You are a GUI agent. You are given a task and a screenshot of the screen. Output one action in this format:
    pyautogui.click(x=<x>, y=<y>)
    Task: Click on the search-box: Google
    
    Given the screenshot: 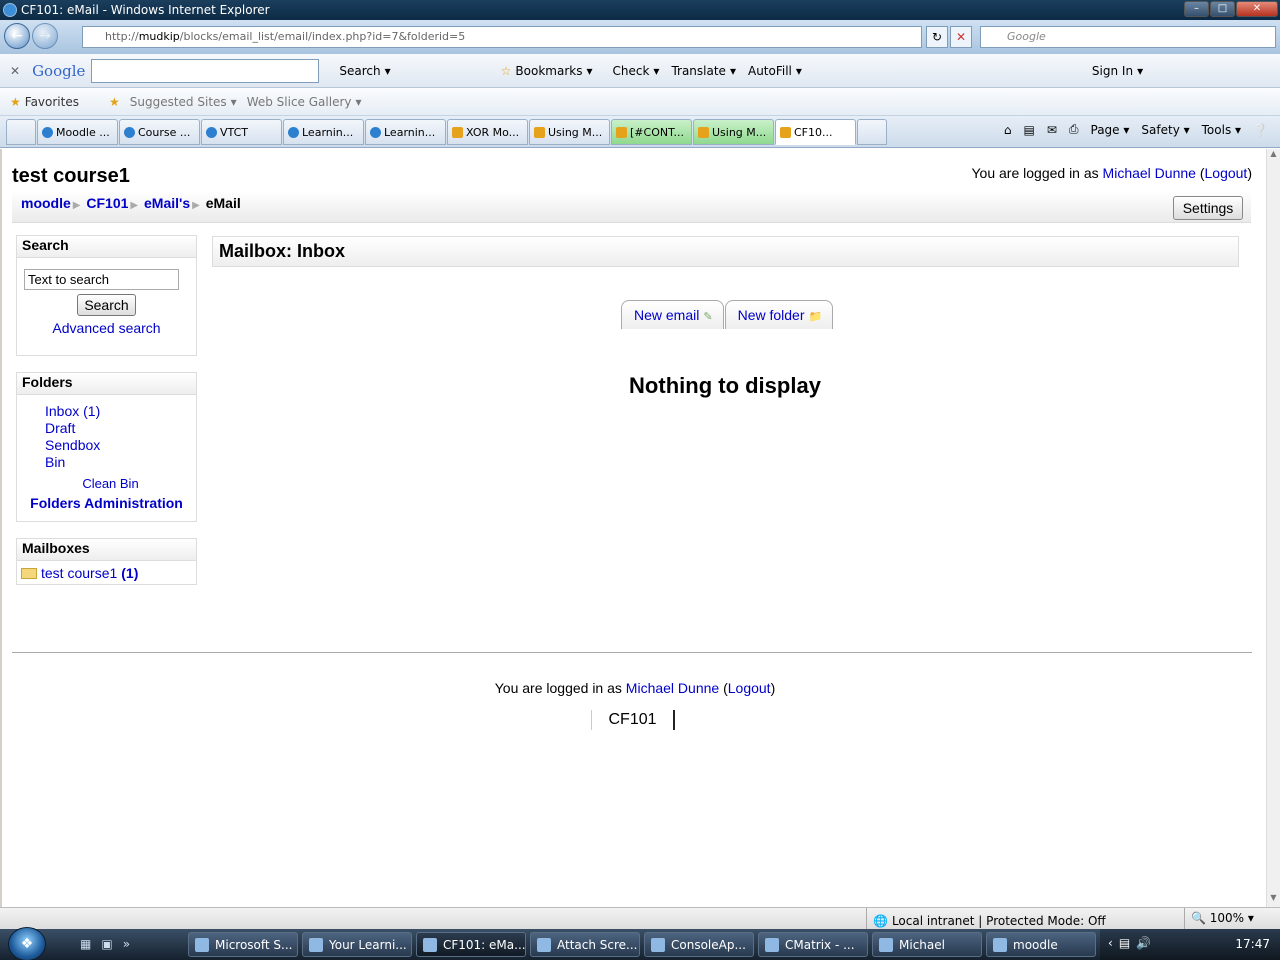 What is the action you would take?
    pyautogui.click(x=1128, y=37)
    